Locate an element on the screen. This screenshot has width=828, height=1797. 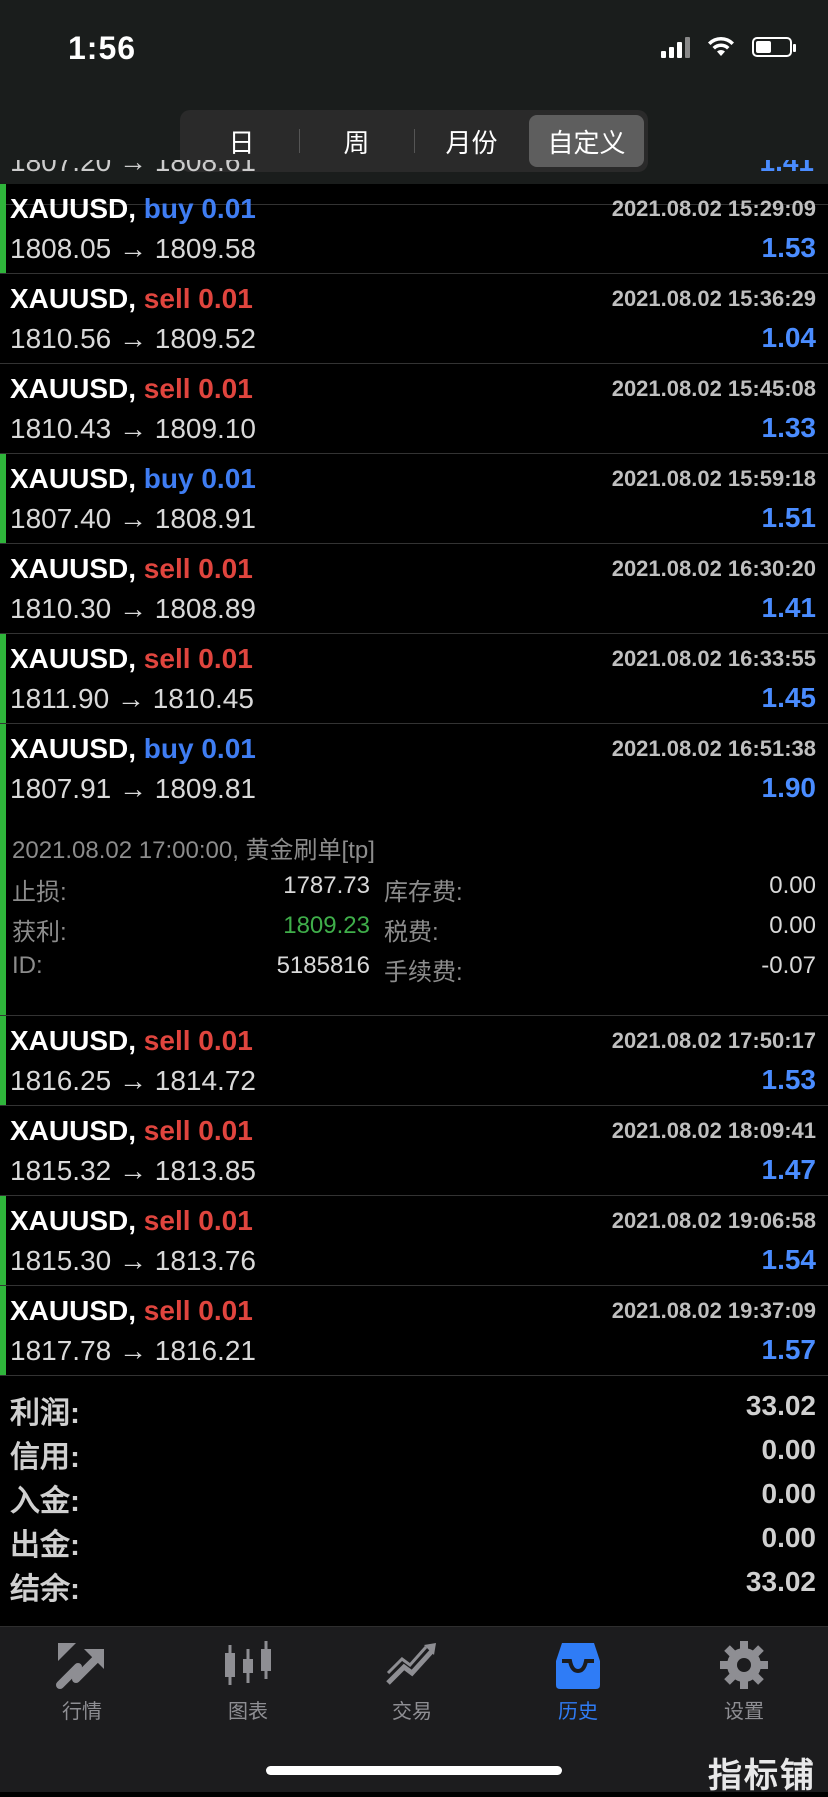
trade-profit: 1.57 is located at coordinates (789, 1349).